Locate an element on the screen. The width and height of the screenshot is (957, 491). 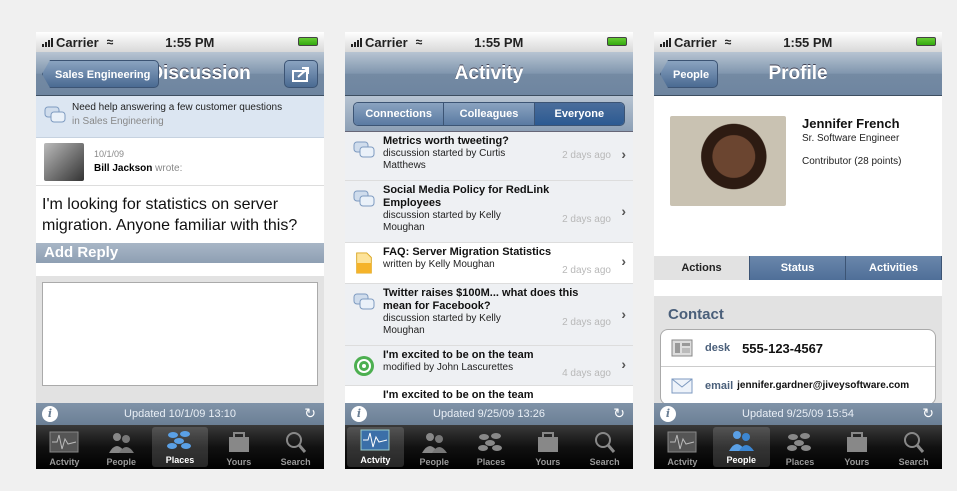
segment-everyone: Everyone is located at coordinates (579, 113).